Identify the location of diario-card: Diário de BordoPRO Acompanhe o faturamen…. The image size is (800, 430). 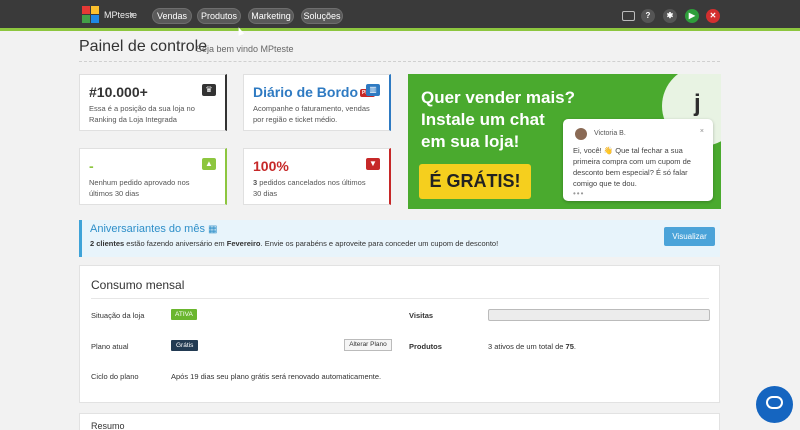
(317, 102).